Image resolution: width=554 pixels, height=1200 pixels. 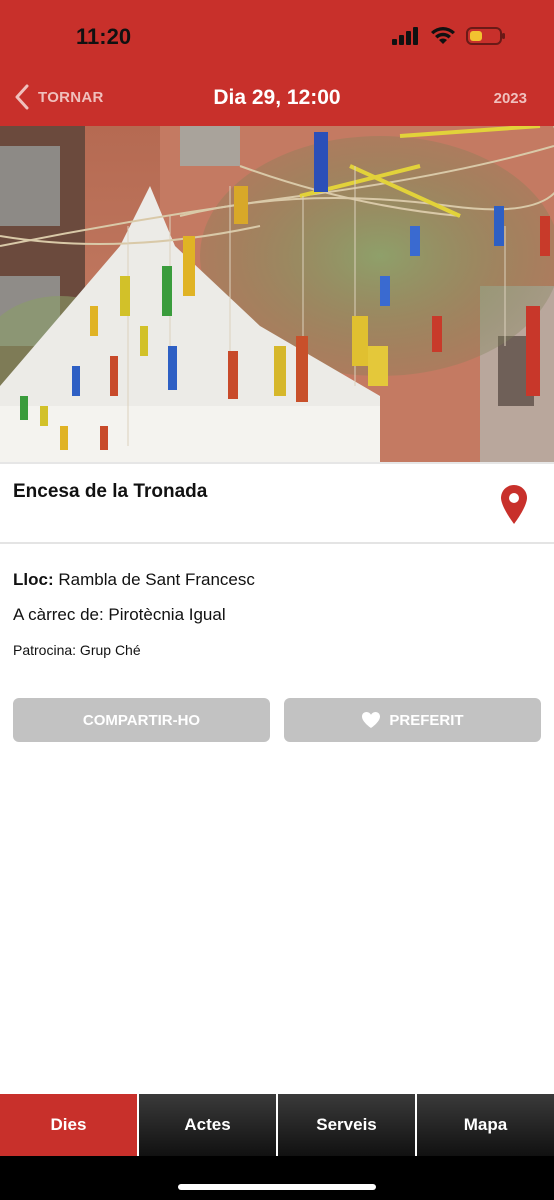 I want to click on share-button: COMPARTIR-HO, so click(x=141, y=720).